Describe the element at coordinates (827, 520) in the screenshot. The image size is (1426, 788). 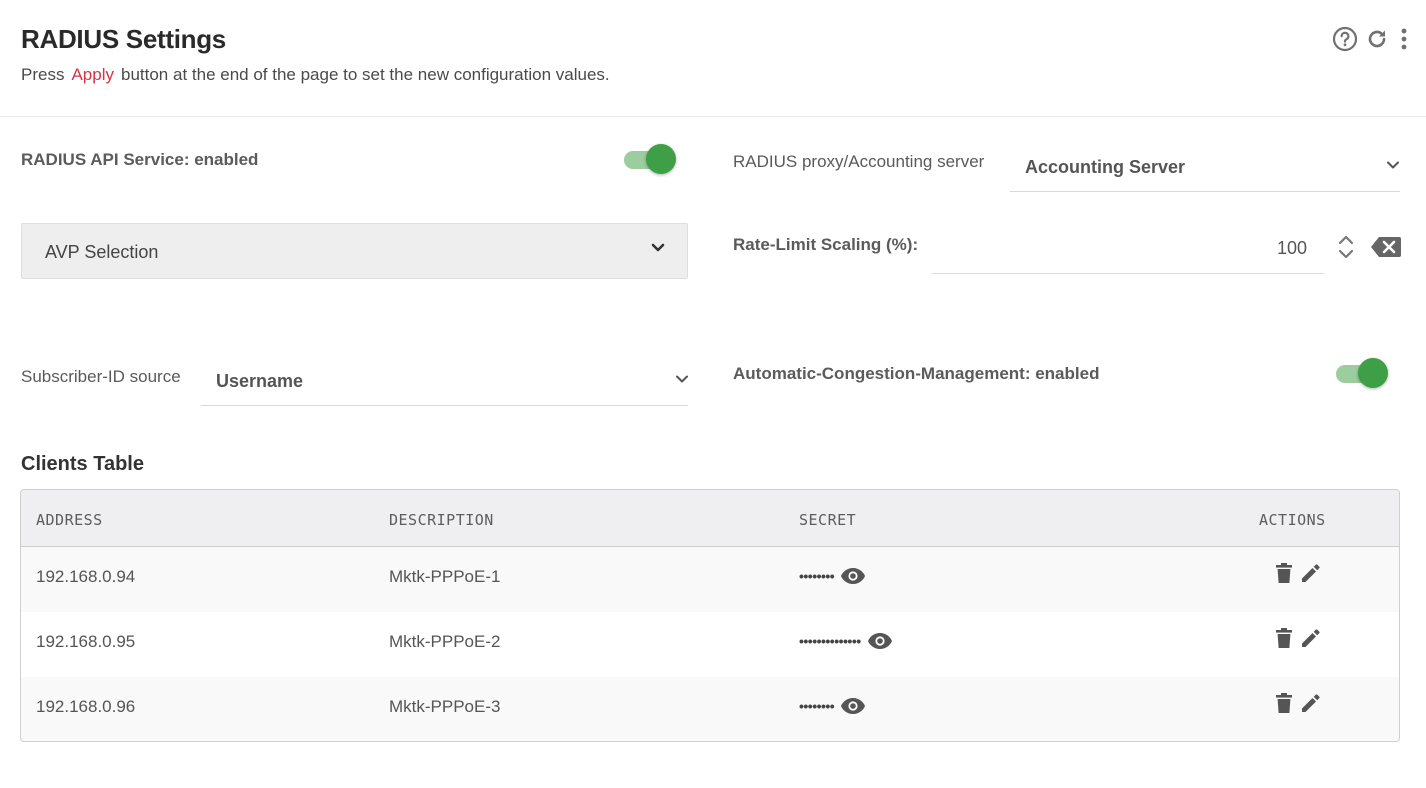
I see `column-header-secret: SECRET` at that location.